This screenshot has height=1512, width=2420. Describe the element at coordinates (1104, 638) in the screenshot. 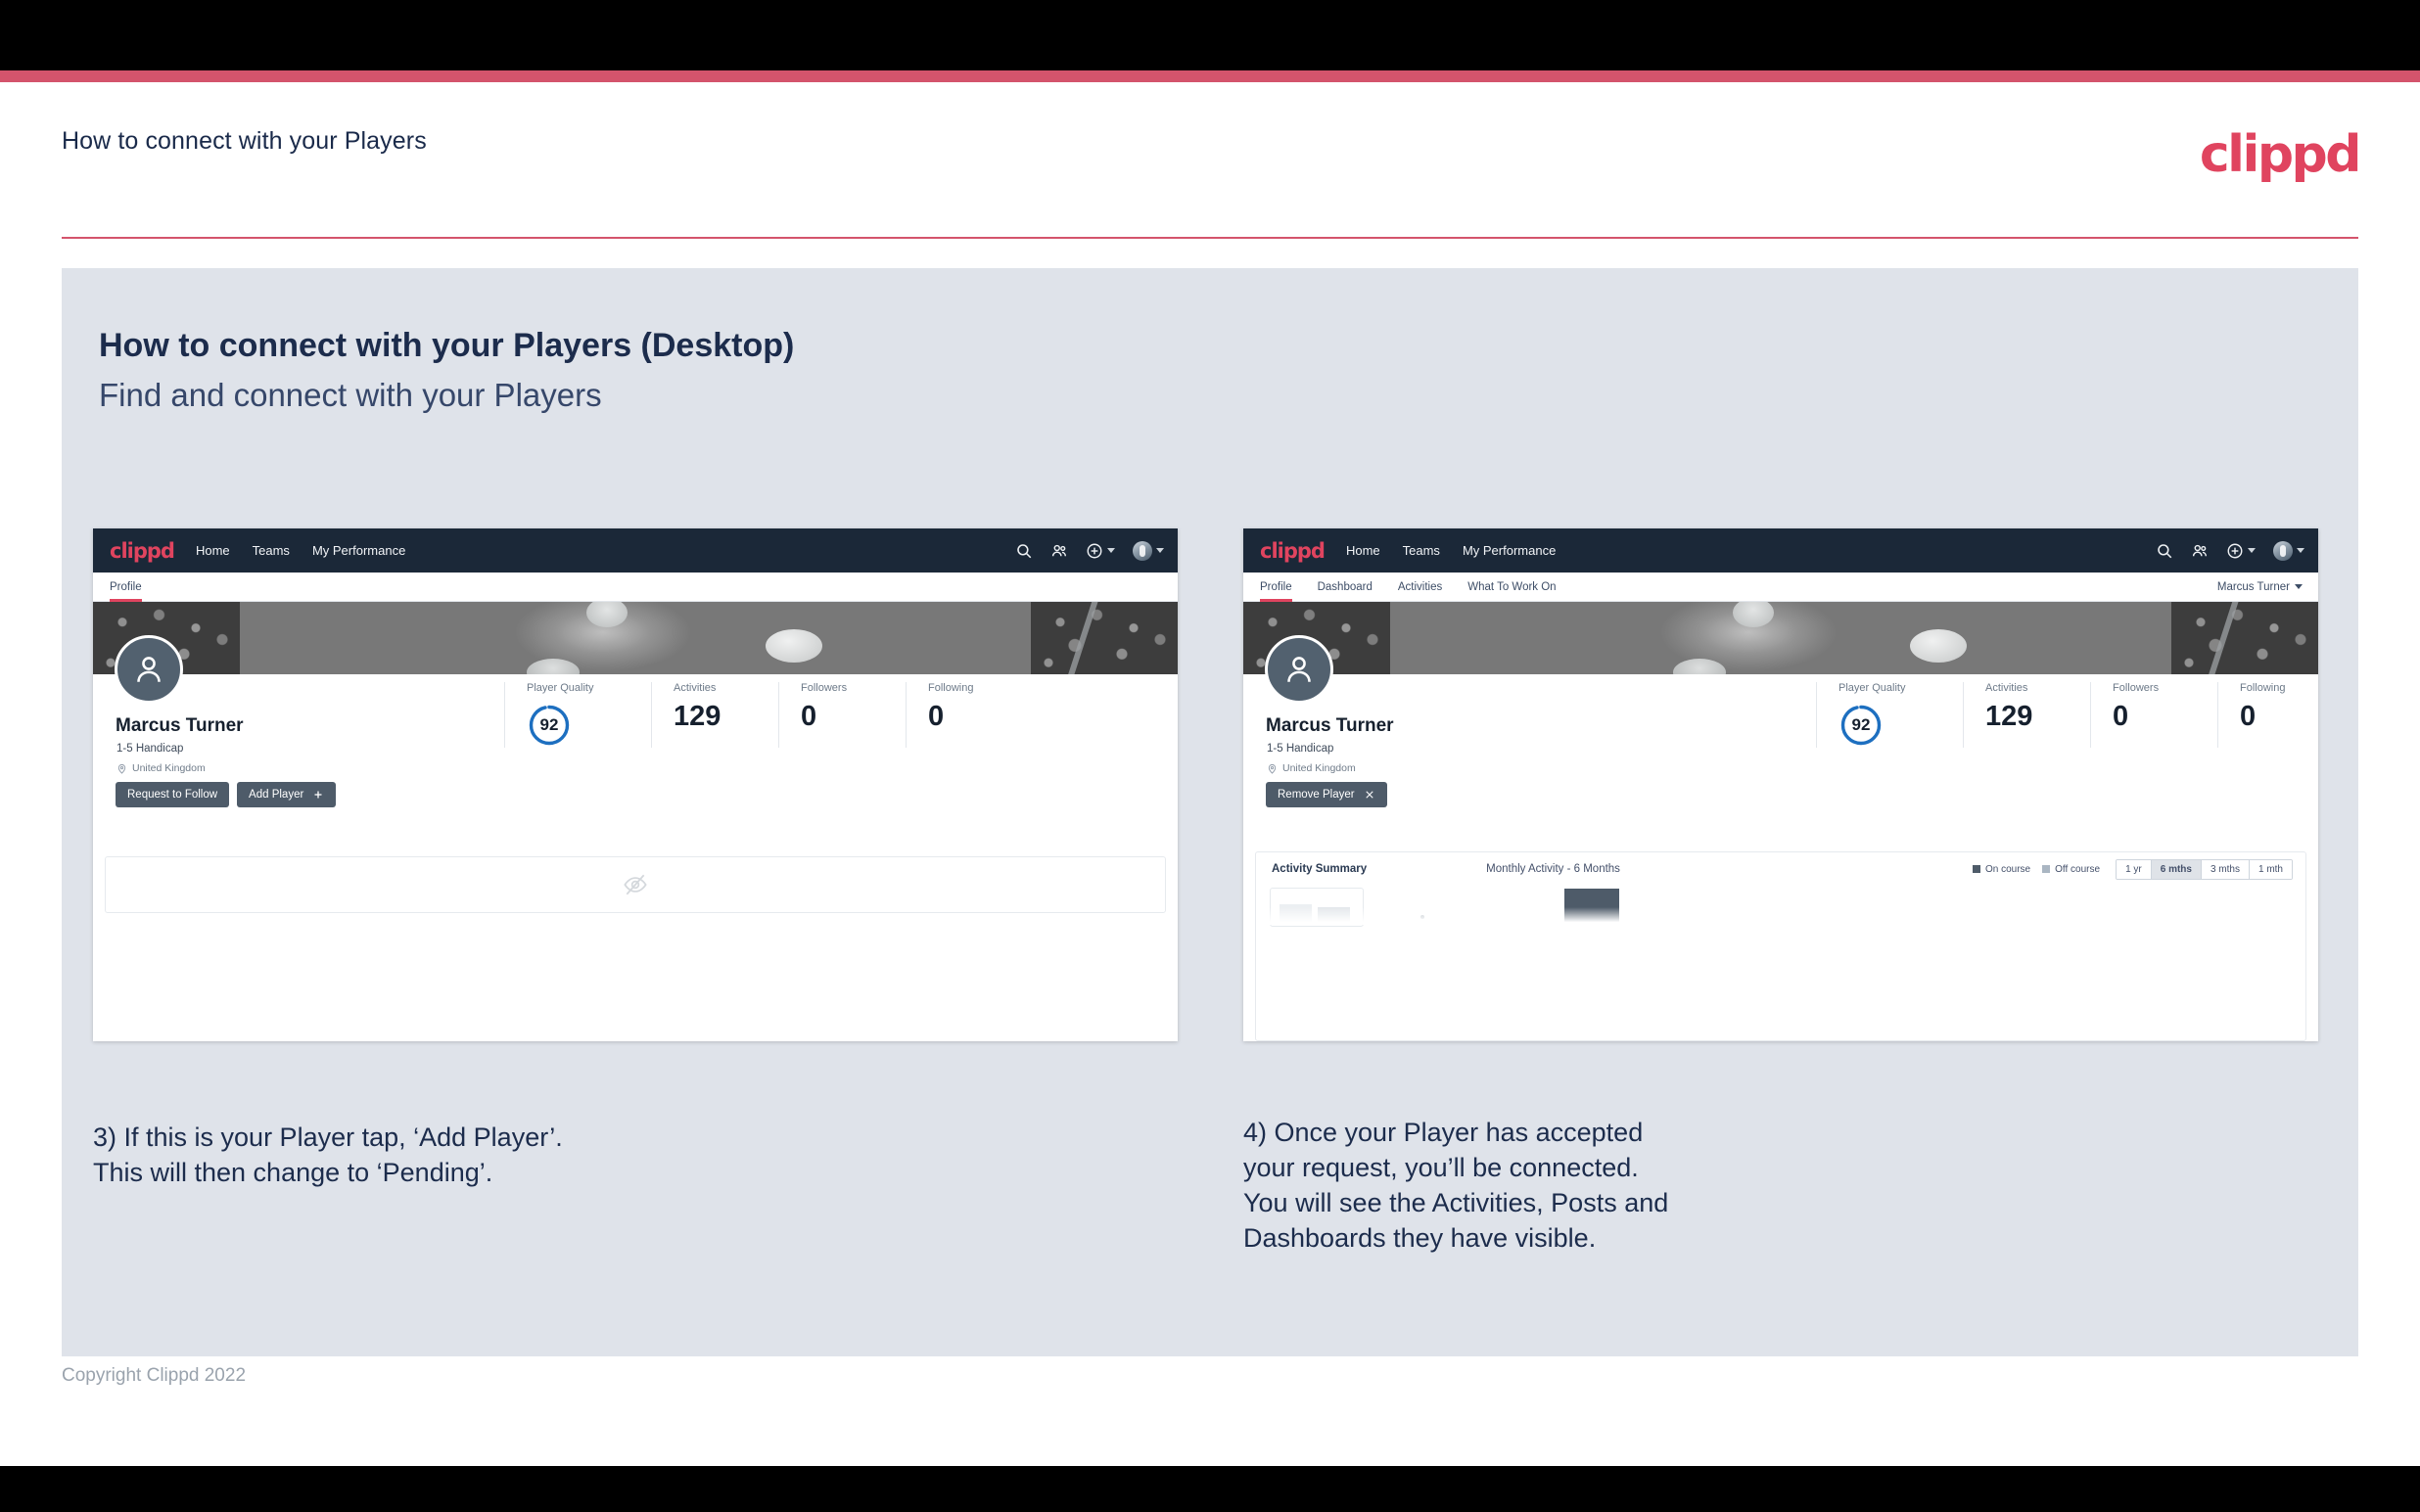

I see `tree-line-right` at that location.